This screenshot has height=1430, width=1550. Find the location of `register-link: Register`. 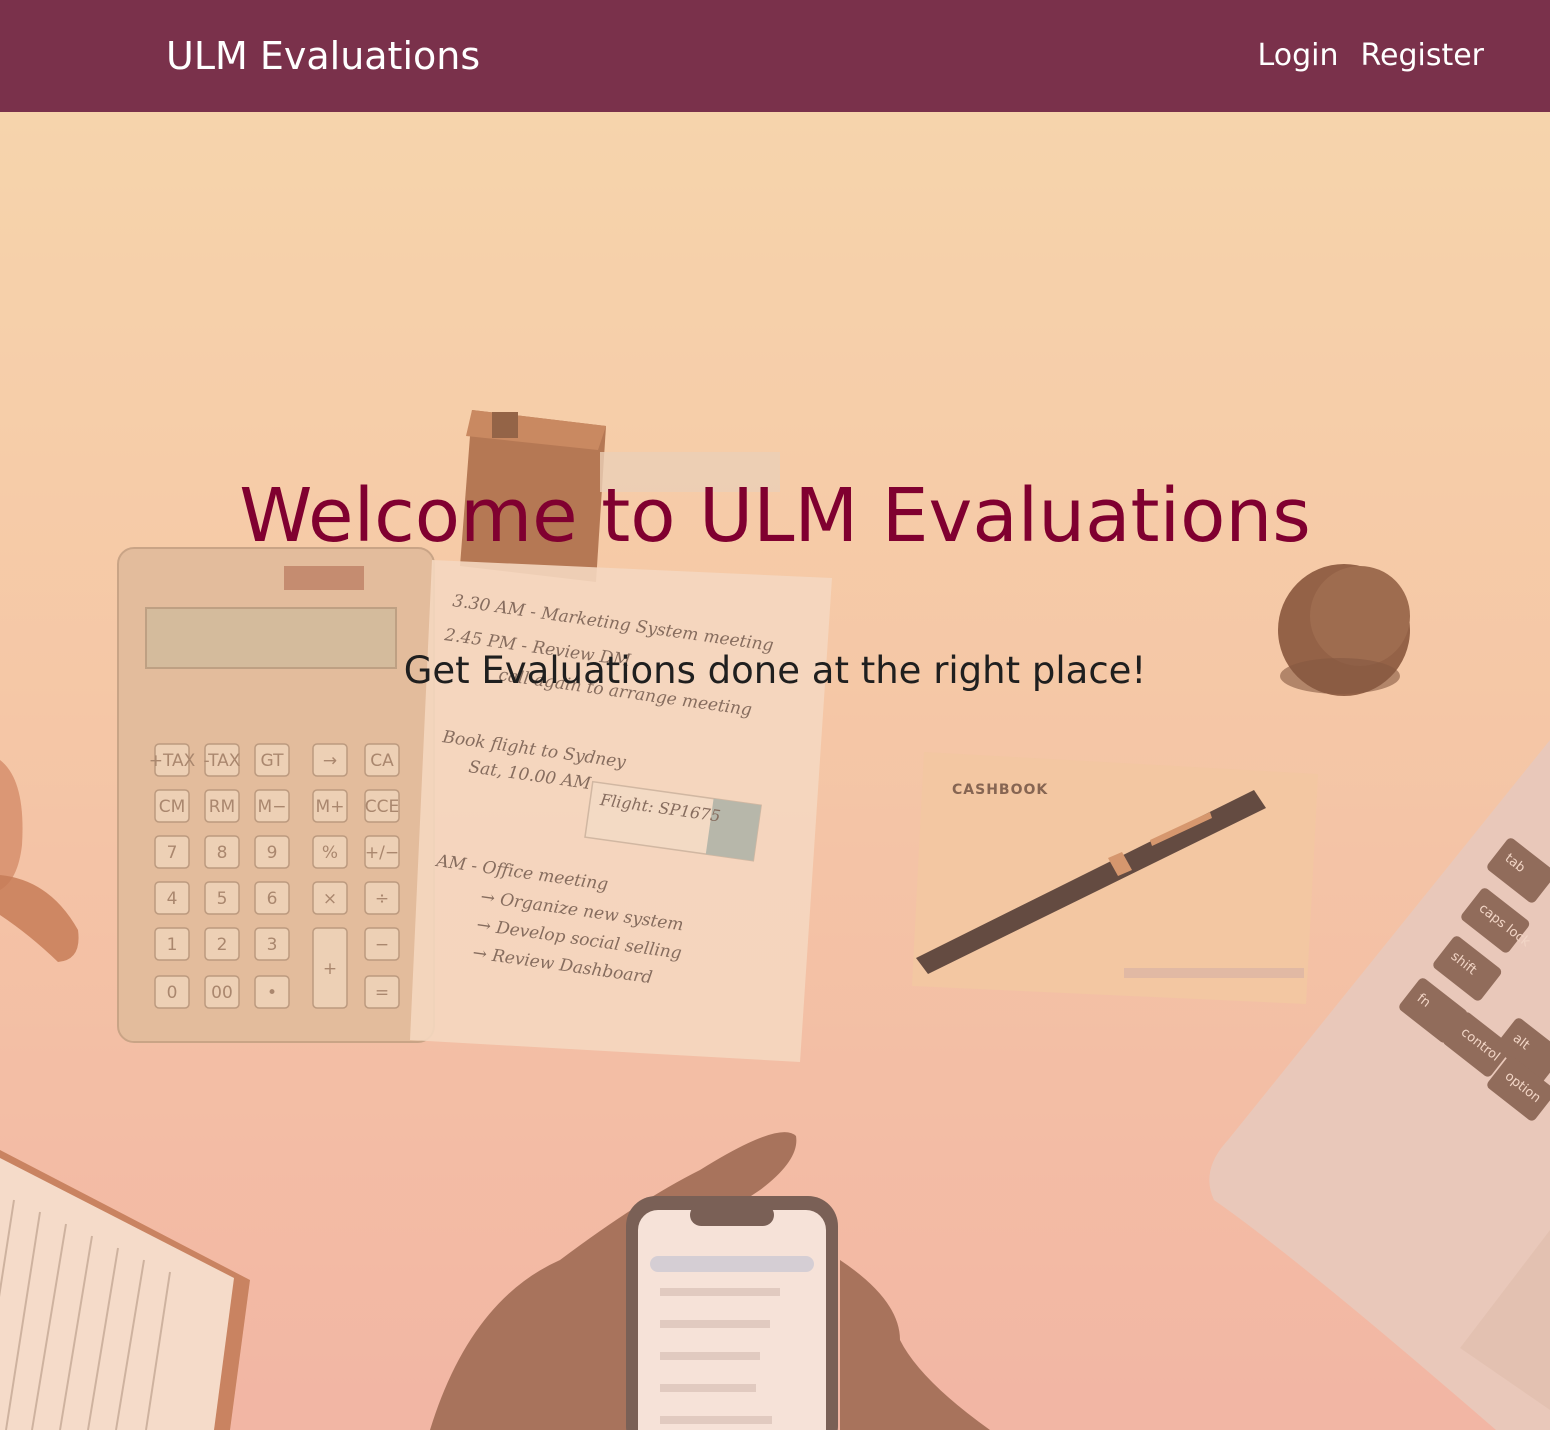

register-link: Register is located at coordinates (1422, 56).